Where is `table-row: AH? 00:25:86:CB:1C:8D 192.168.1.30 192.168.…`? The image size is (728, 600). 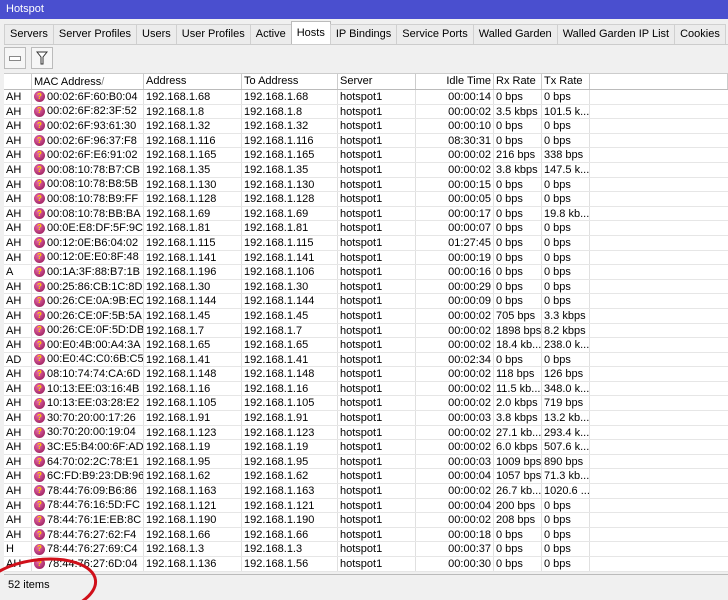 table-row: AH? 00:25:86:CB:1C:8D 192.168.1.30 192.168.… is located at coordinates (366, 287).